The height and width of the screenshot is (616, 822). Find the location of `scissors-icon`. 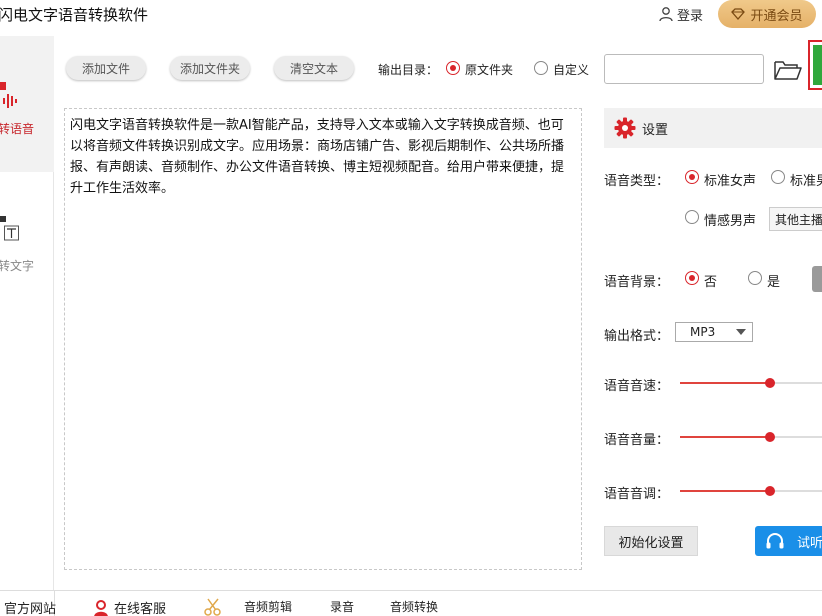

scissors-icon is located at coordinates (212, 607).